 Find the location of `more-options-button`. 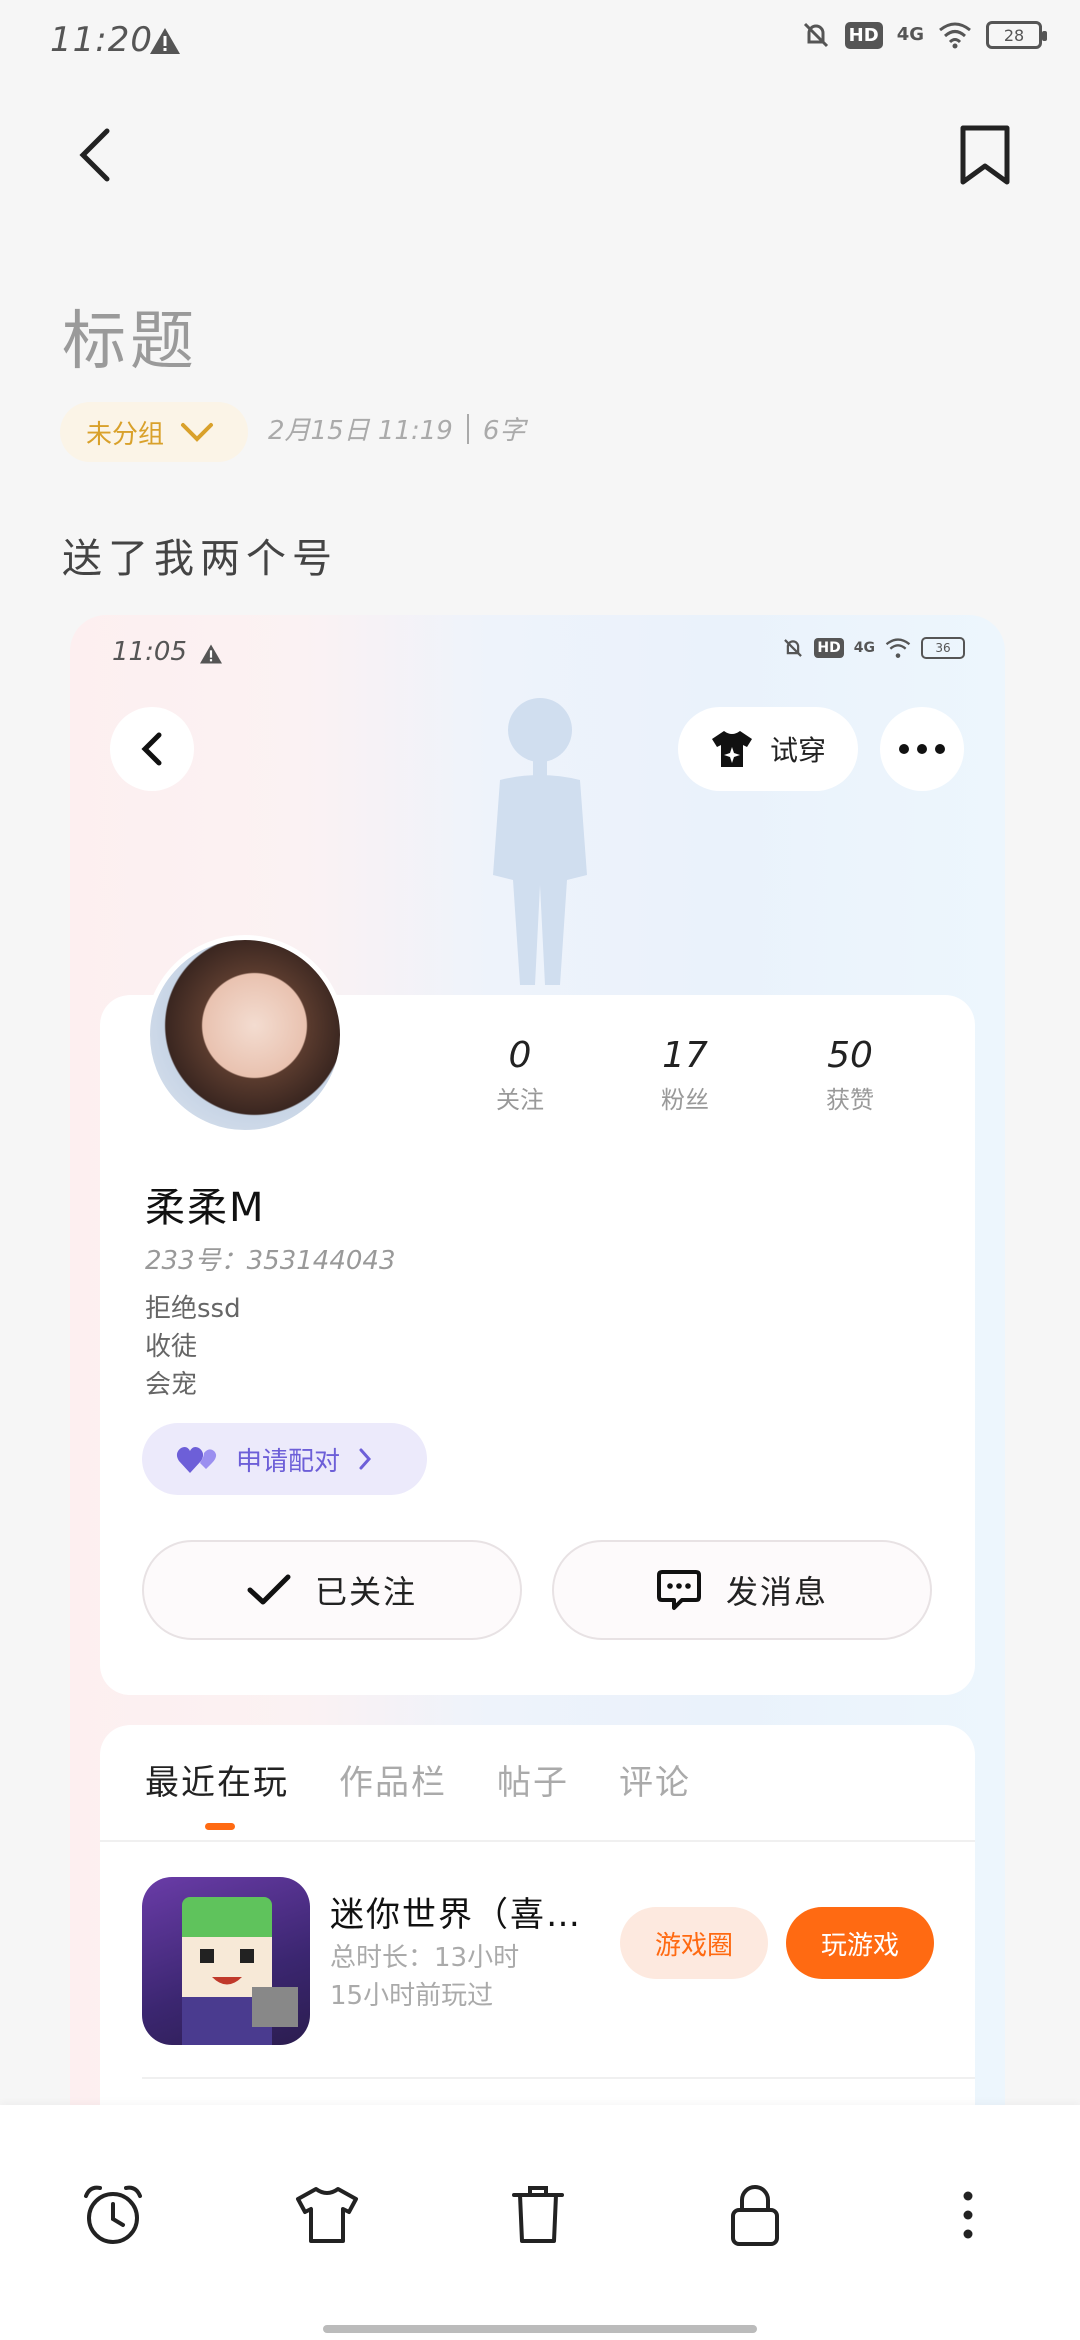

more-options-button is located at coordinates (968, 2215).